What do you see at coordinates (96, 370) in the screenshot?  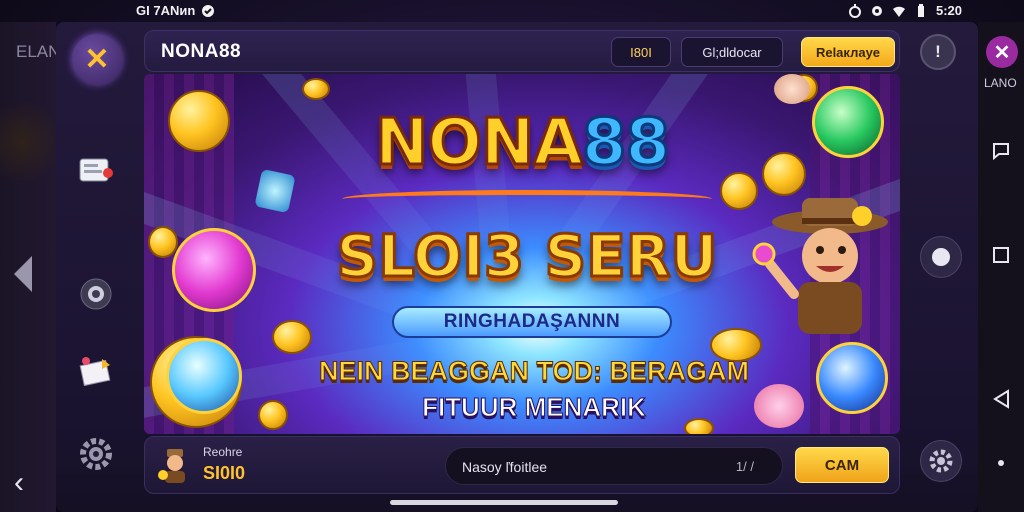 I see `gift-icon` at bounding box center [96, 370].